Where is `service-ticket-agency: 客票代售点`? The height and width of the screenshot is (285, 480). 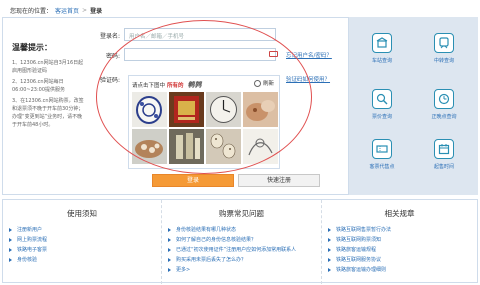
service-ticket-agency: 客票代售点 is located at coordinates (382, 154).